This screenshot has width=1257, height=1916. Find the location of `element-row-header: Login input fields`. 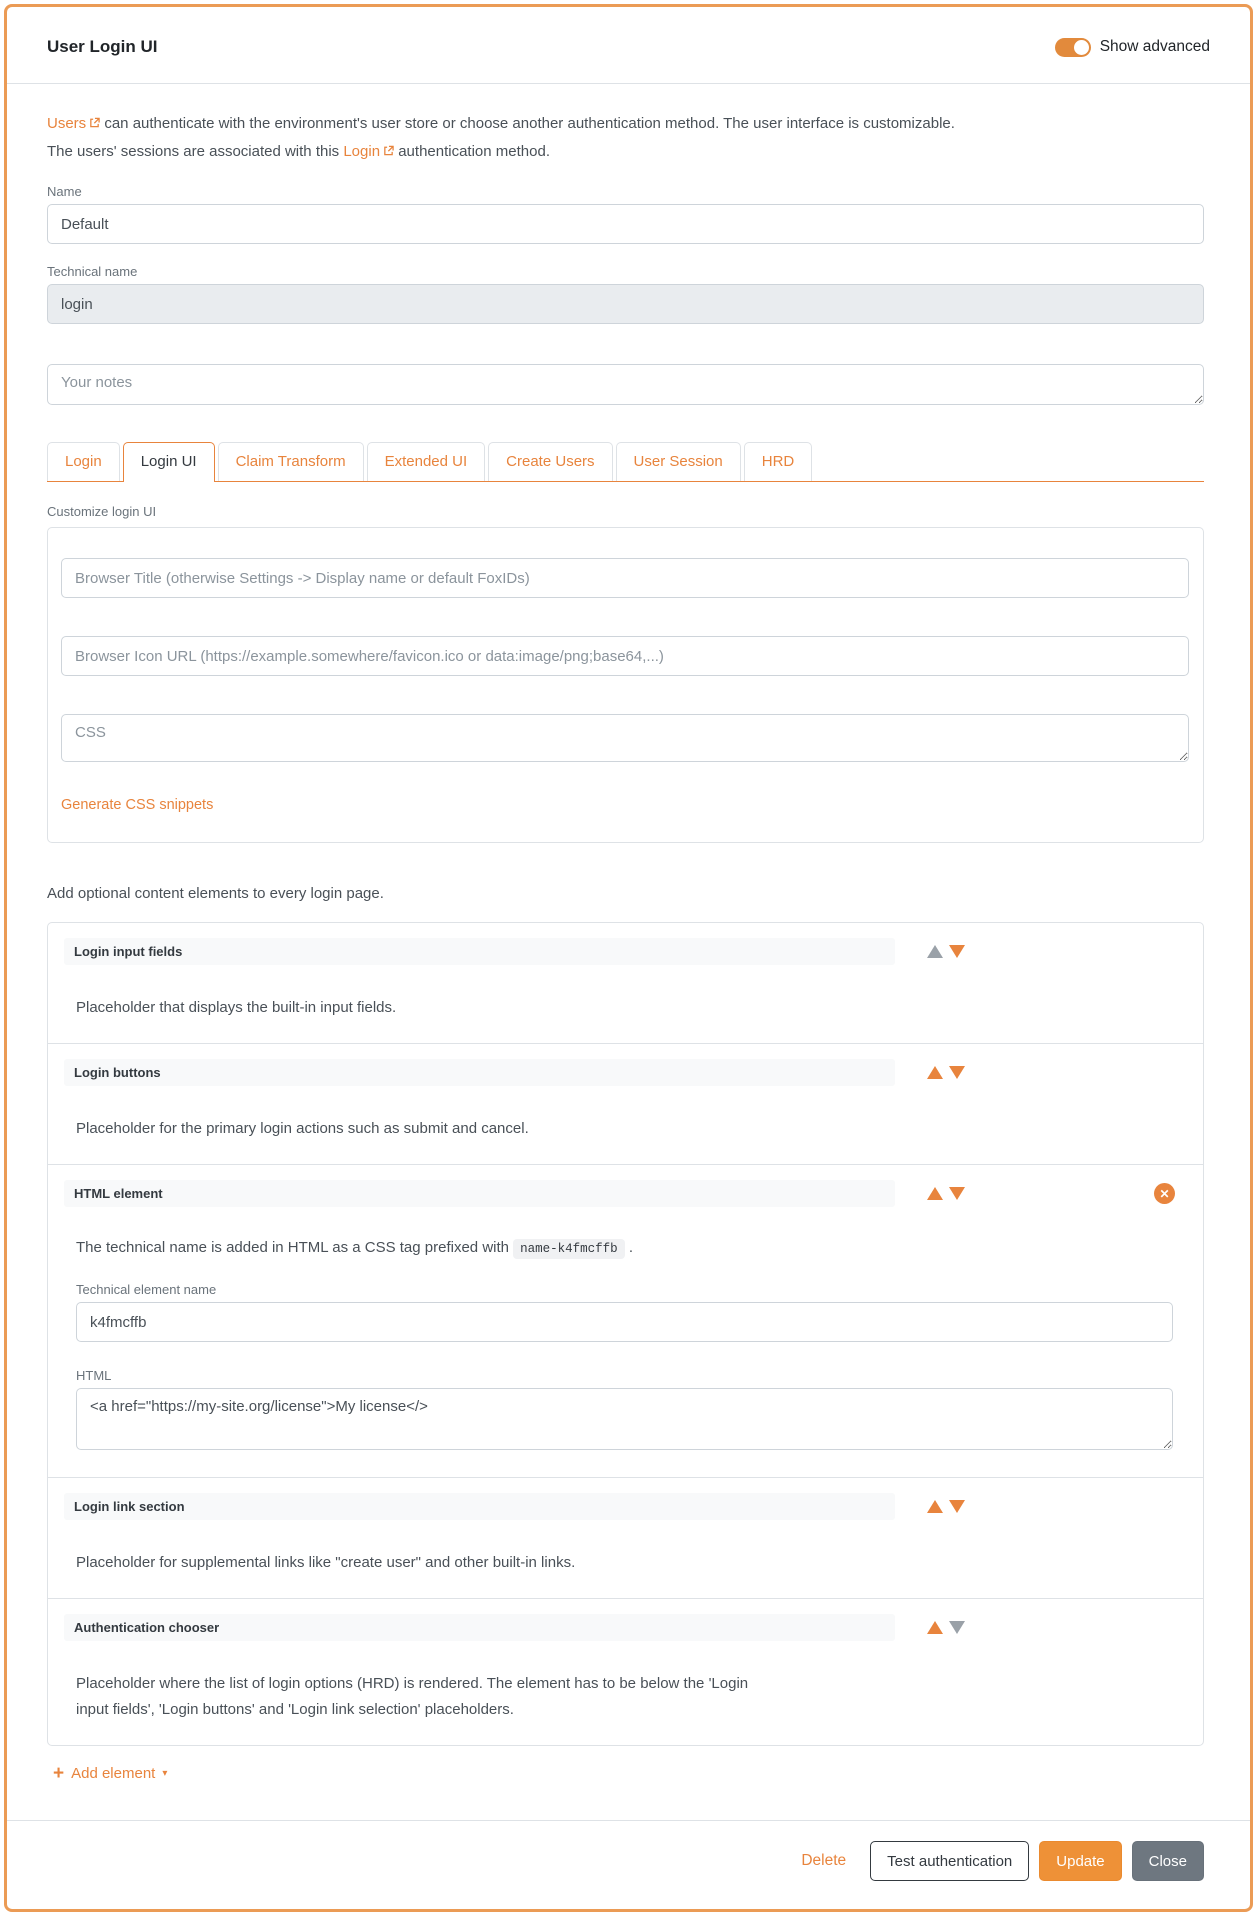

element-row-header: Login input fields is located at coordinates (625, 951).